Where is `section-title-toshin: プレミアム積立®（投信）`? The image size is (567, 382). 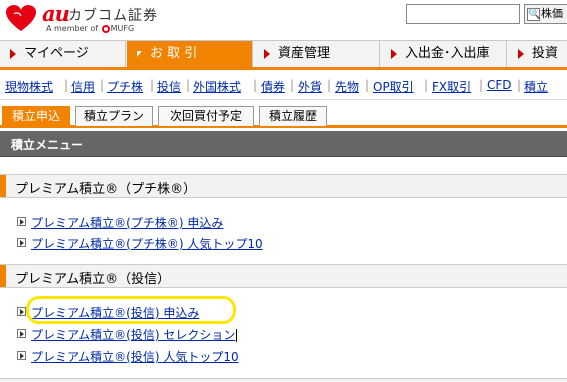
section-title-toshin: プレミアム積立®（投信） is located at coordinates (283, 276).